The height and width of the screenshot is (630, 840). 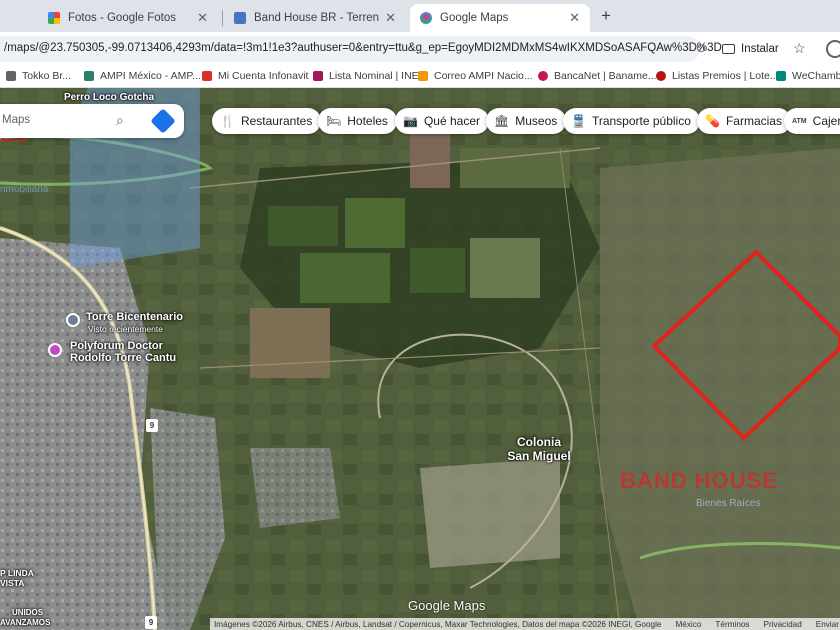 I want to click on band-house-watermark: BAND HOUSE, so click(x=699, y=480).